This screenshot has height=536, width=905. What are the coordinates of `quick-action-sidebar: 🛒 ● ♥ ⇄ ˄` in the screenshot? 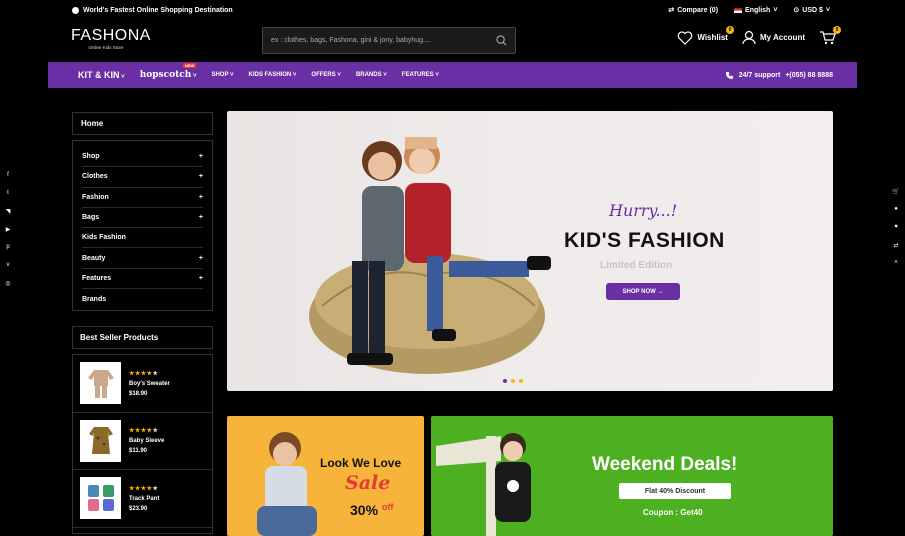 It's located at (896, 227).